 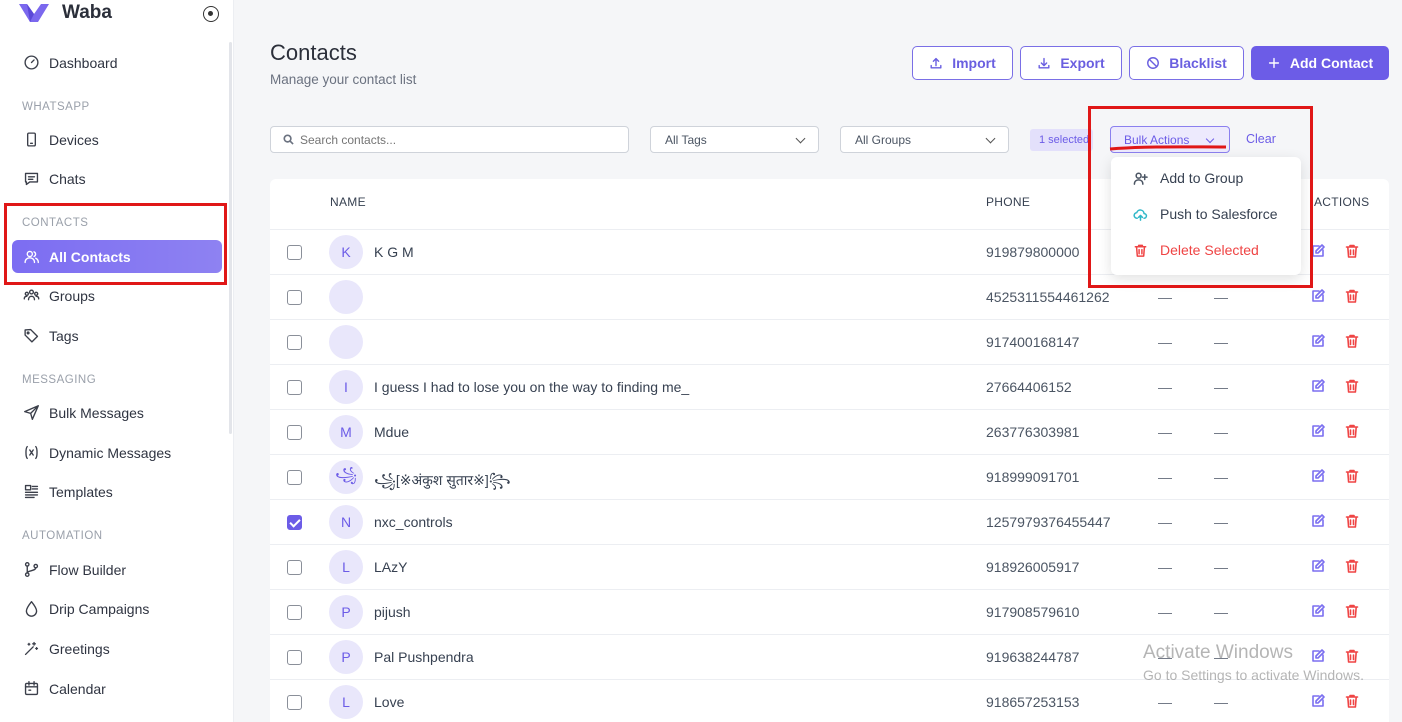 I want to click on import-label: Import, so click(x=974, y=63).